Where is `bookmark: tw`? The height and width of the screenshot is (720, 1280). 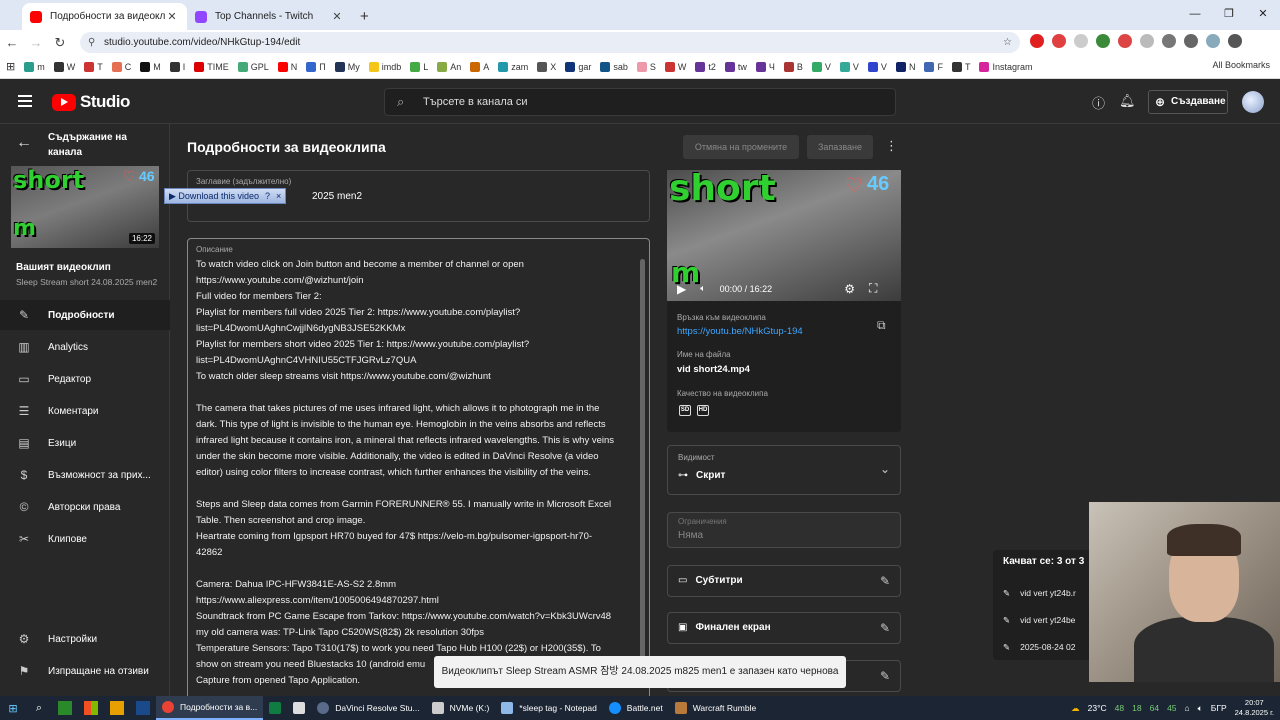
bookmark: tw is located at coordinates (735, 66).